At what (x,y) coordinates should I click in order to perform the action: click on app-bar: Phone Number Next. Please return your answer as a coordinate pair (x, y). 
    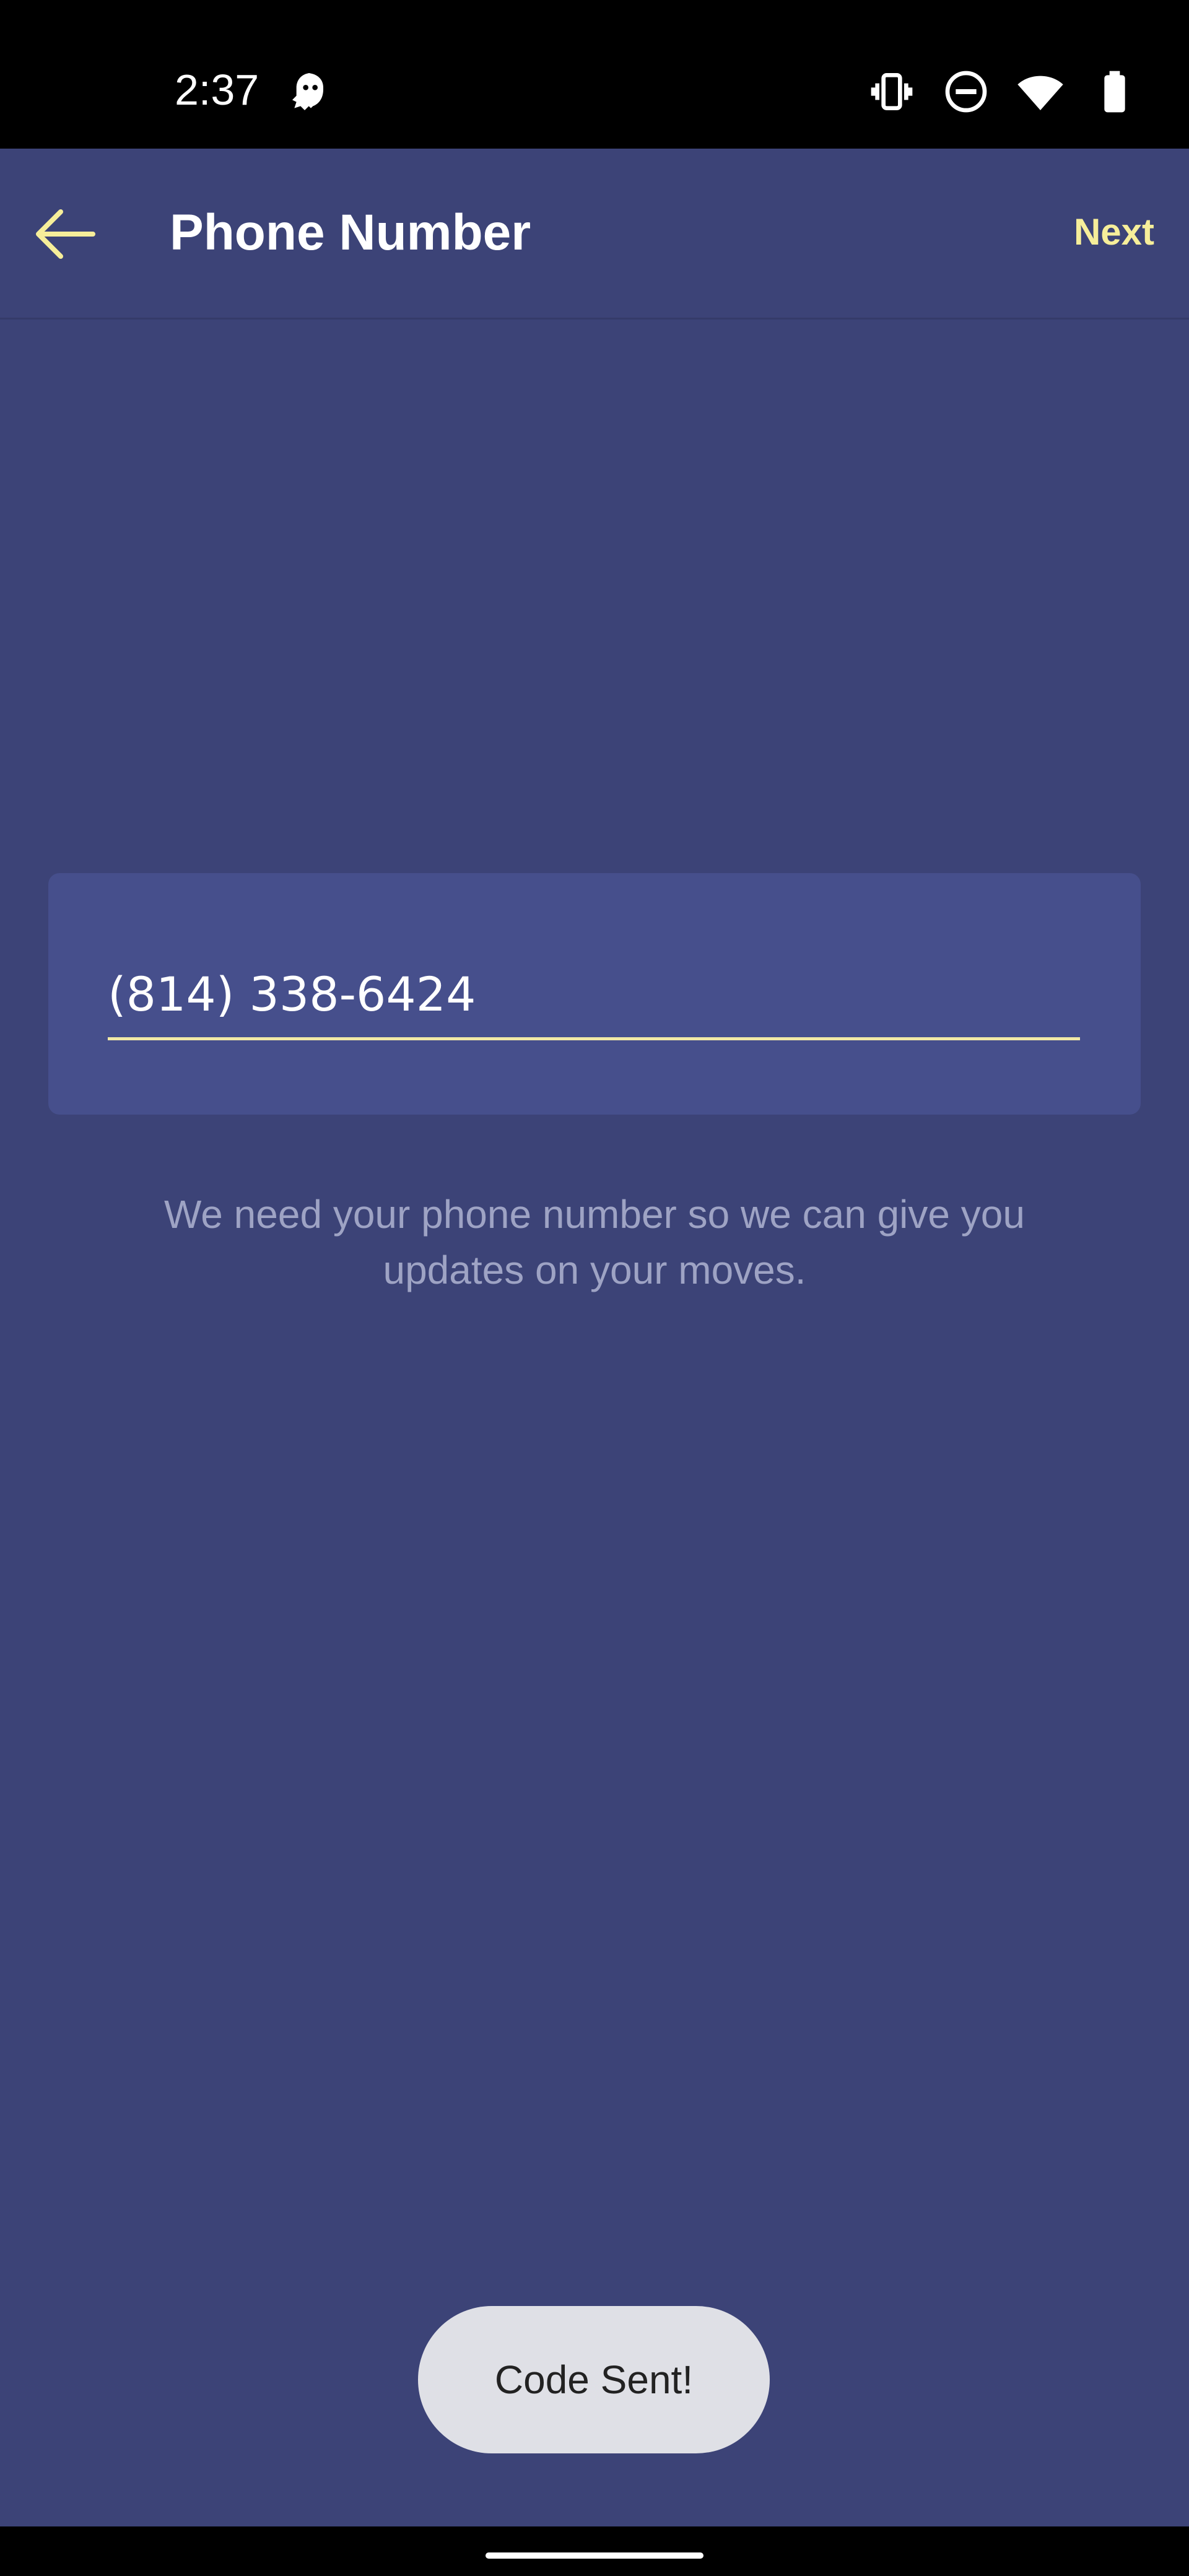
    Looking at the image, I should click on (594, 234).